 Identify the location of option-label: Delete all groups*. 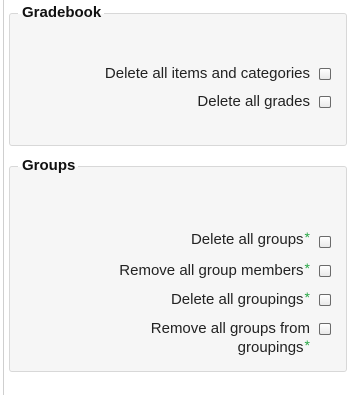
(250, 238).